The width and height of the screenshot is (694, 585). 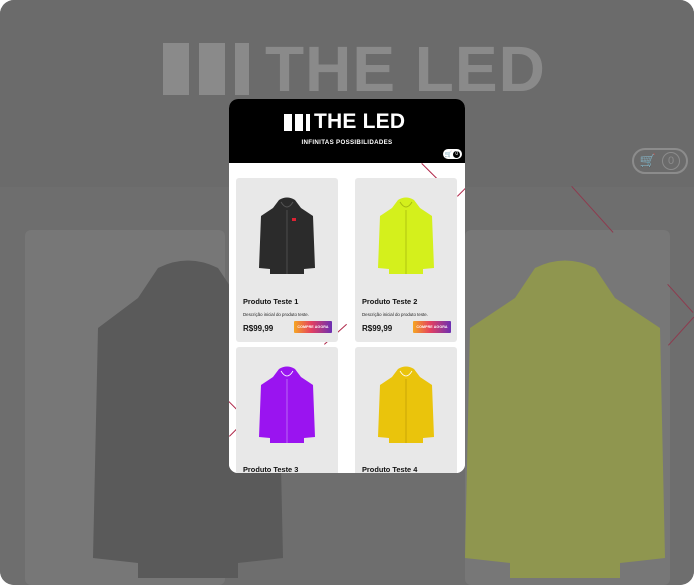 I want to click on brand-name: THE LED, so click(x=360, y=121).